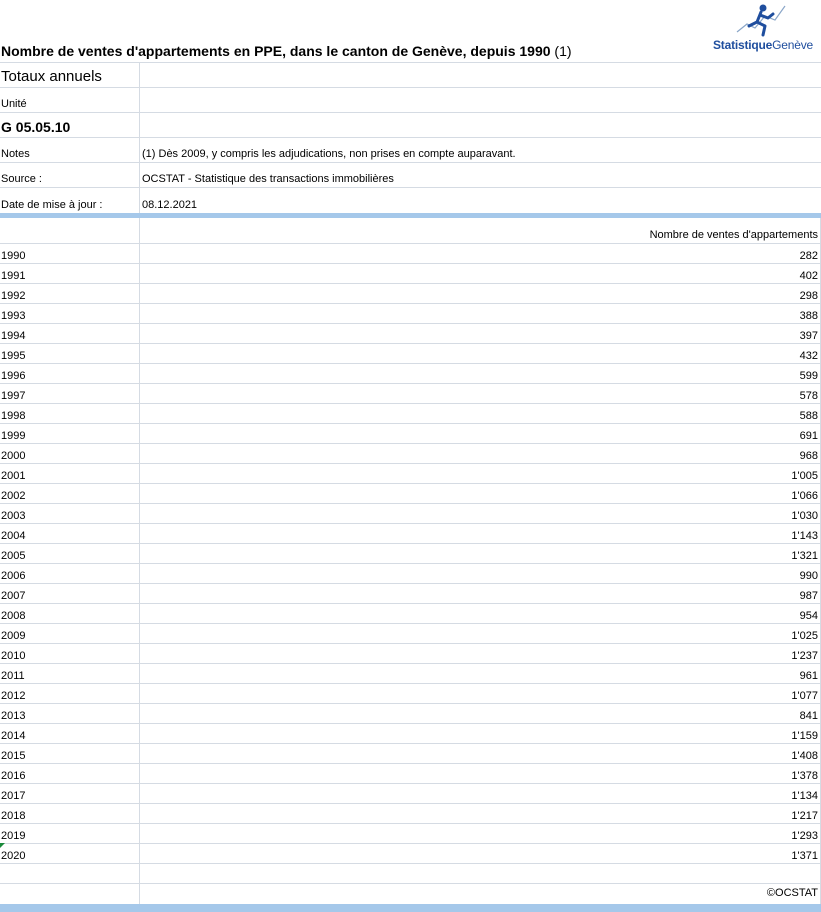  What do you see at coordinates (13, 416) in the screenshot?
I see `year-cell: 1998` at bounding box center [13, 416].